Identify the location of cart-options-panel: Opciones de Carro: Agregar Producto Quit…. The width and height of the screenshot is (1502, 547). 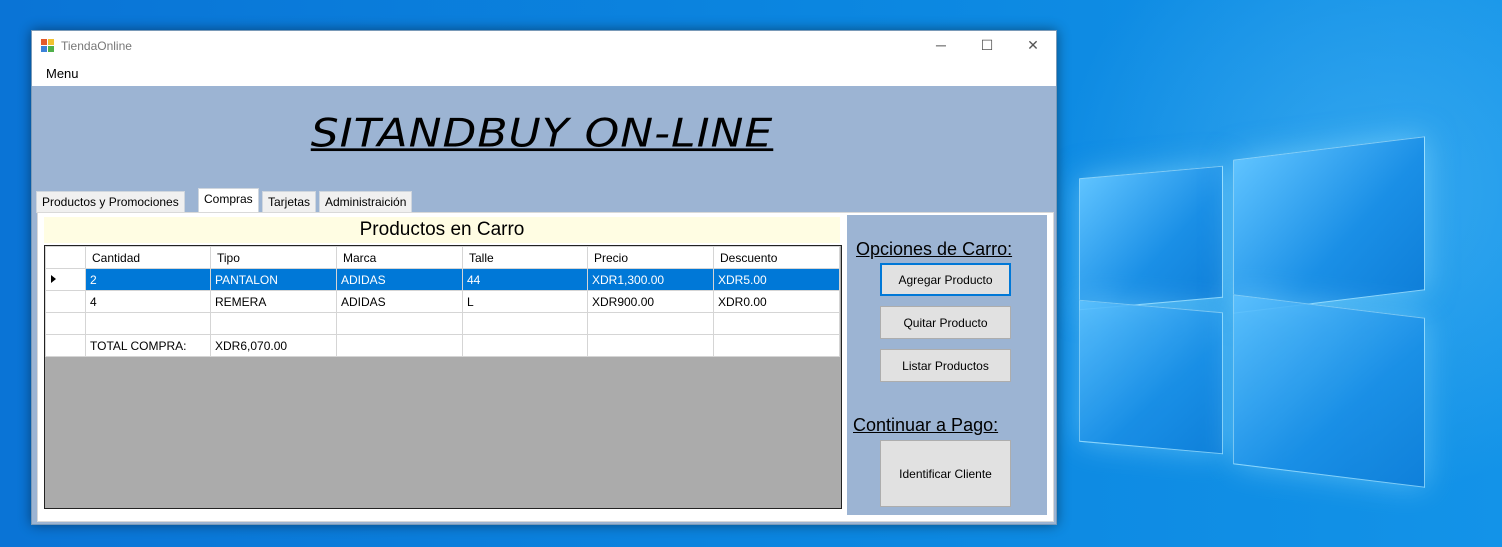
(947, 365).